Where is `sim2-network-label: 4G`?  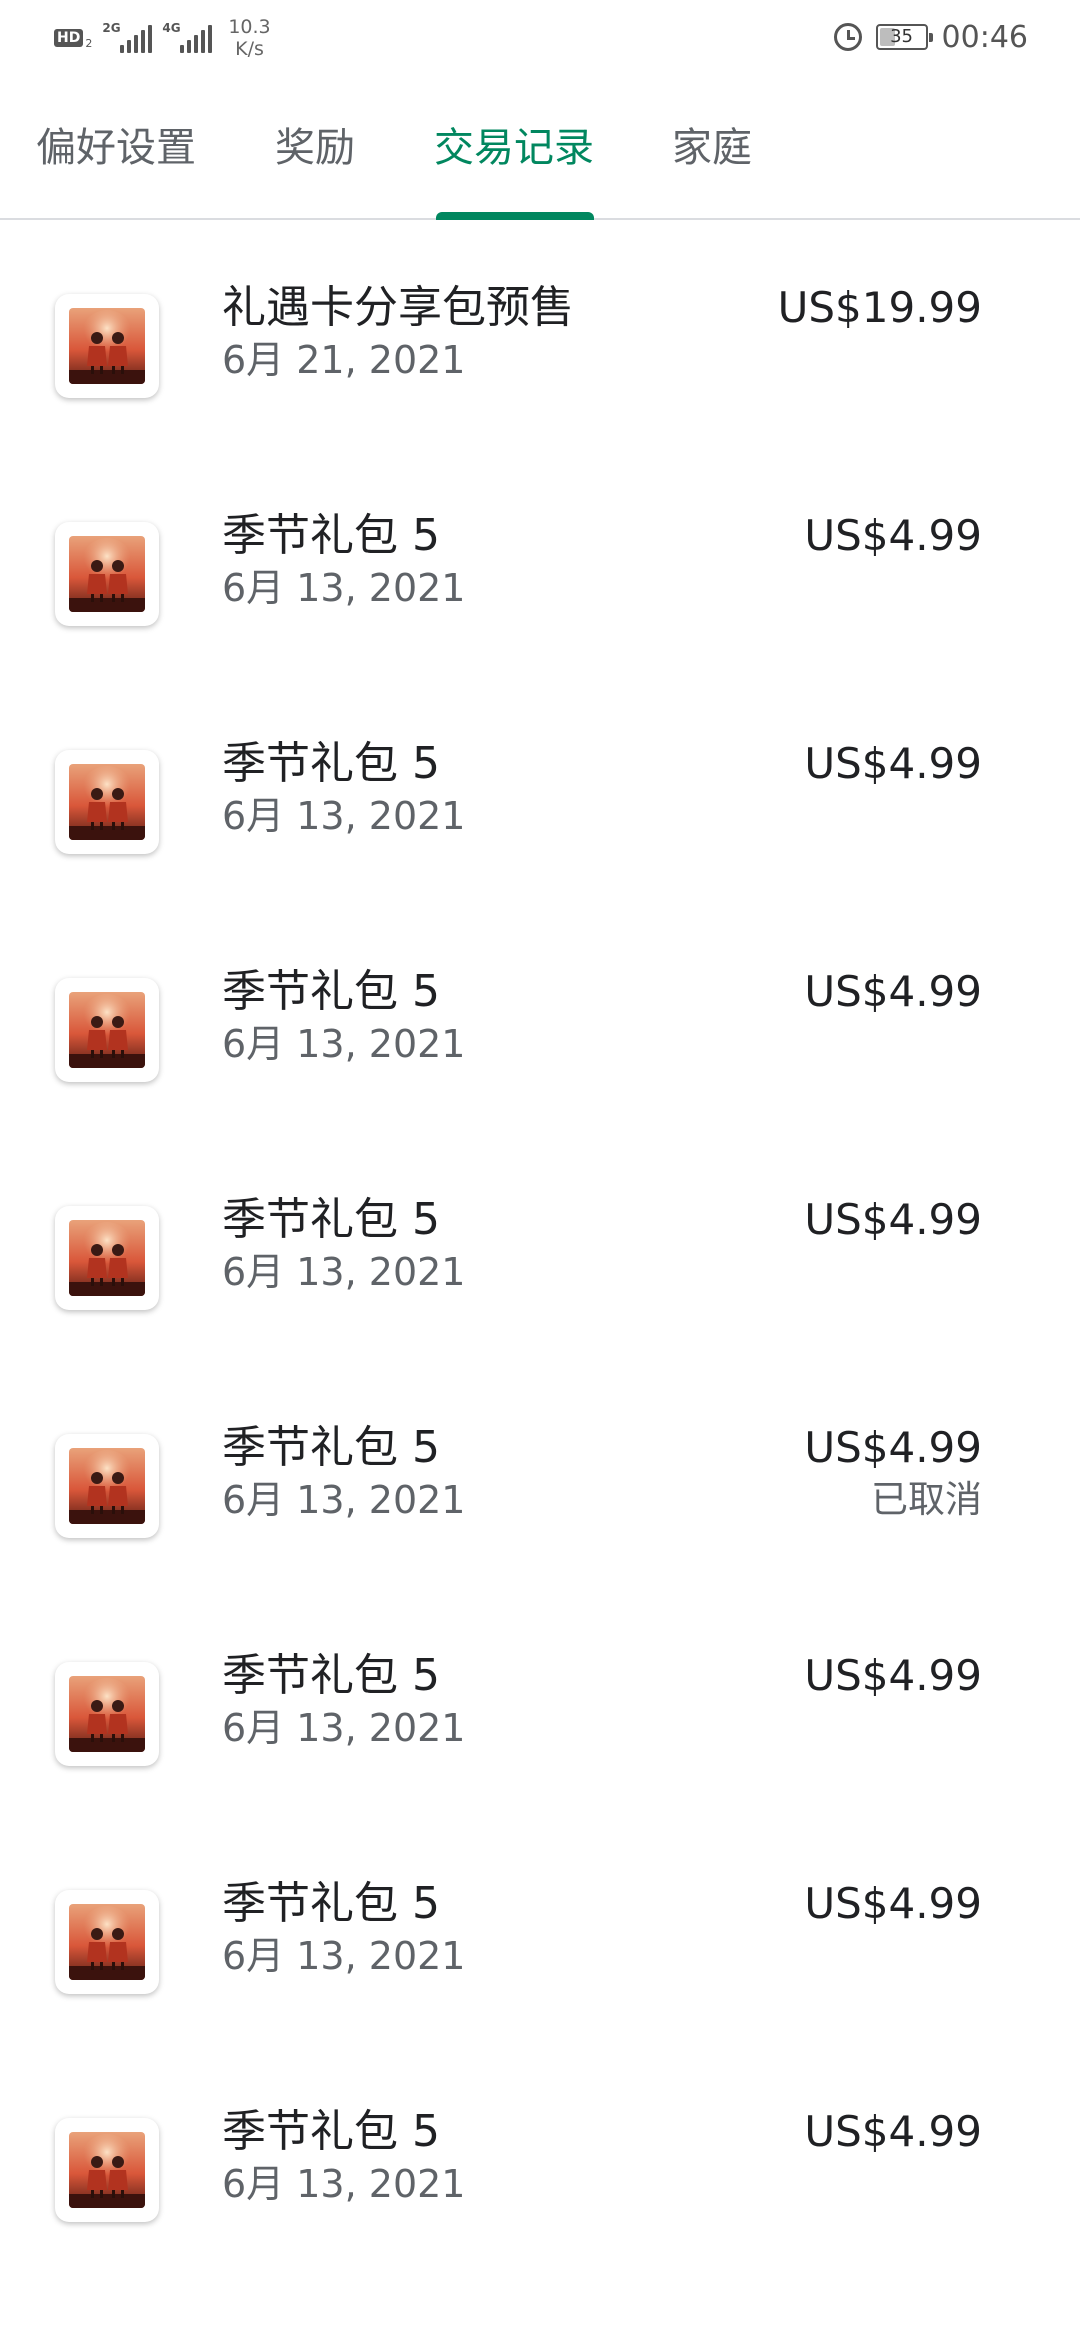 sim2-network-label: 4G is located at coordinates (171, 28).